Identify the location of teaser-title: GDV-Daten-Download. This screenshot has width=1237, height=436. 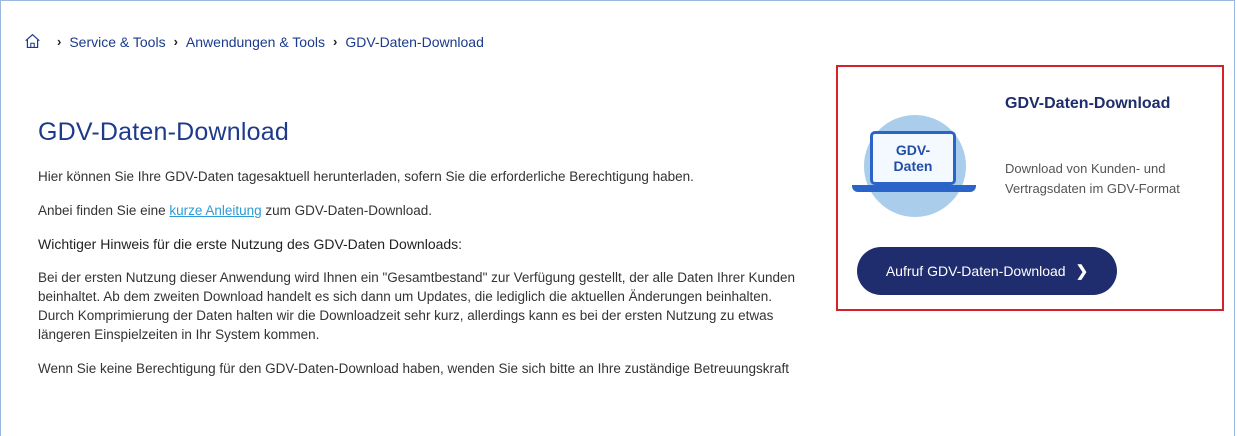
(1088, 103).